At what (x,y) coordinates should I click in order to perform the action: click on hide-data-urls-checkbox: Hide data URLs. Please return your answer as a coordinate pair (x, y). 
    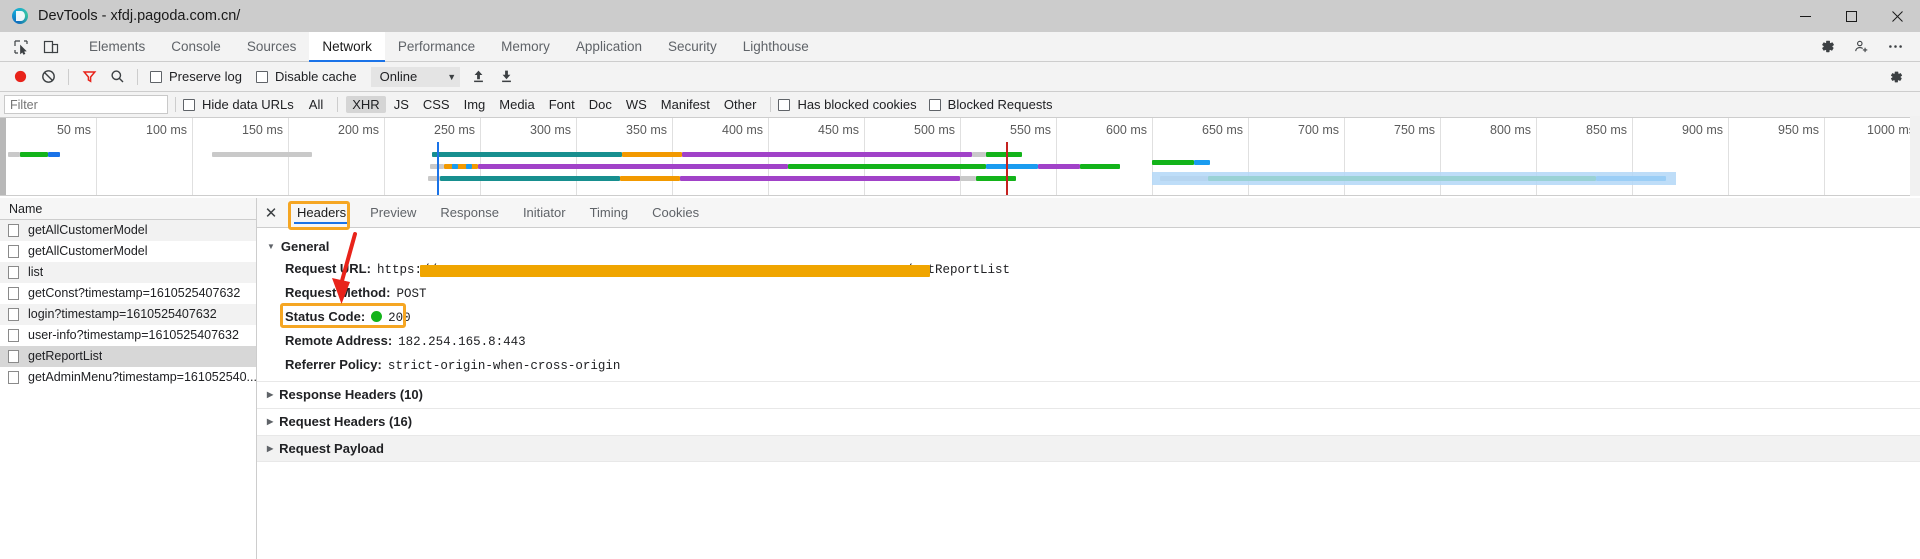
    Looking at the image, I should click on (238, 104).